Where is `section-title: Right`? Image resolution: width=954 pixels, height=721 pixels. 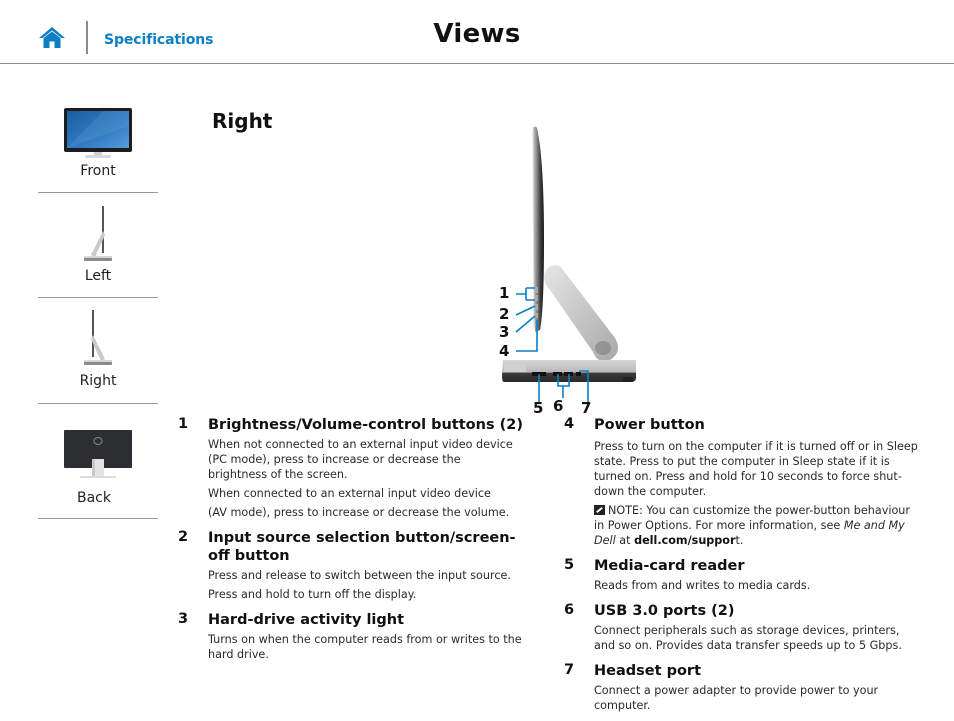 section-title: Right is located at coordinates (242, 121).